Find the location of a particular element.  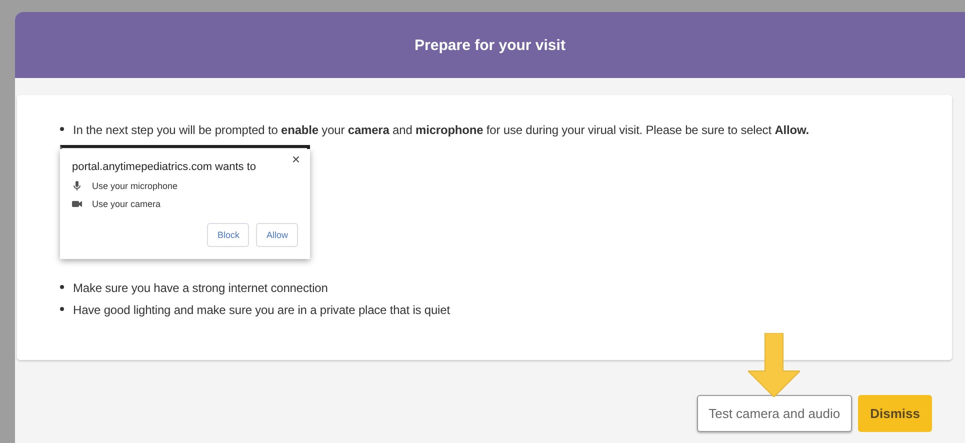

microphone-icon is located at coordinates (77, 186).